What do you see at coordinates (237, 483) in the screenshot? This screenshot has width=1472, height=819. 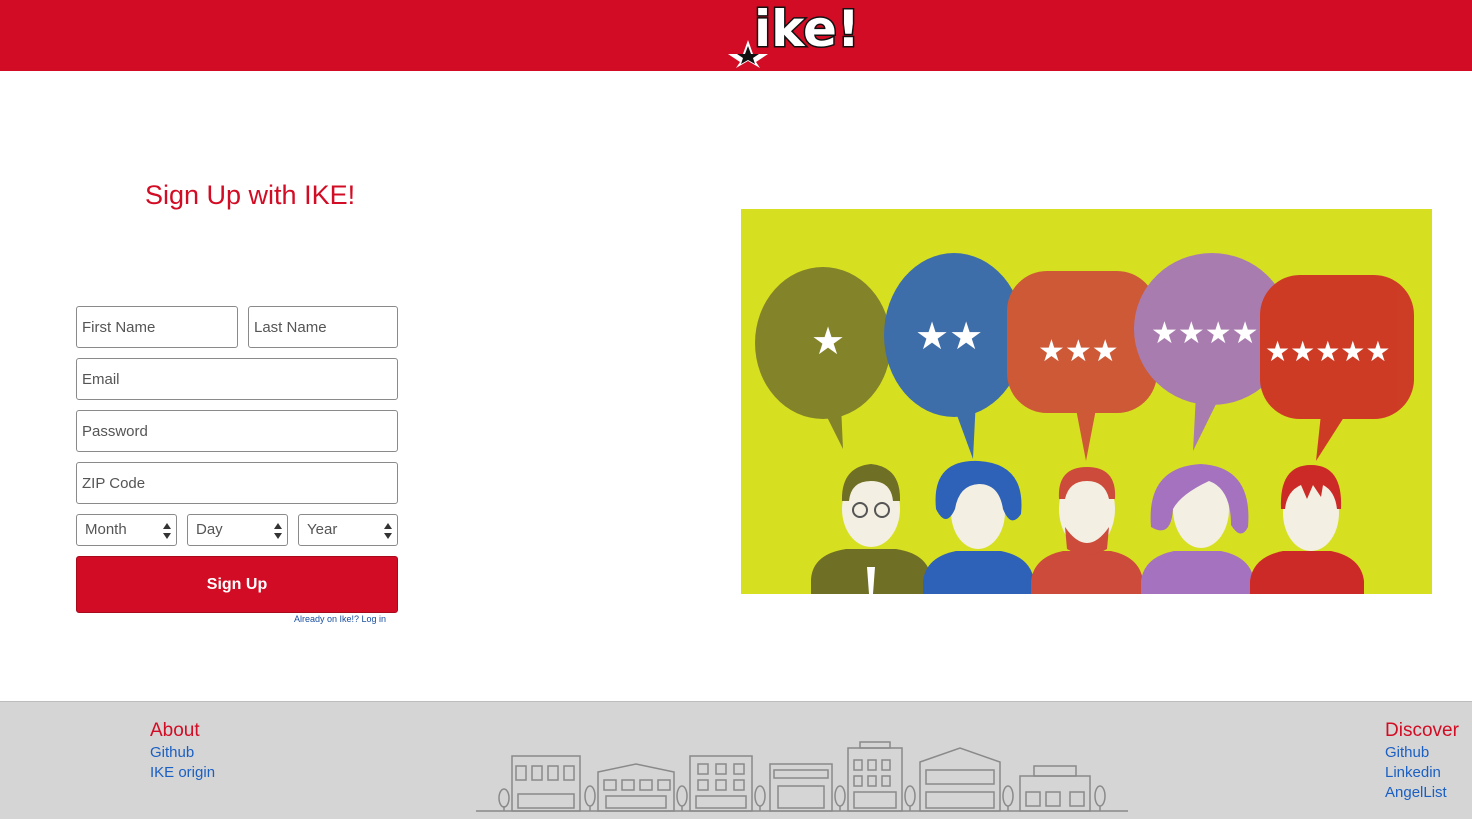 I see `zip-code-input` at bounding box center [237, 483].